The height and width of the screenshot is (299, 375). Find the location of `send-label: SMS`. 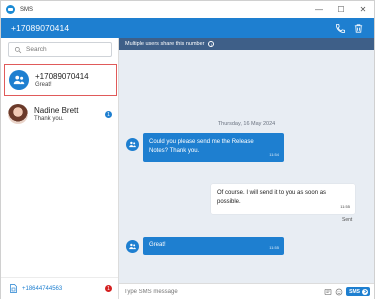

send-label: SMS is located at coordinates (354, 291).